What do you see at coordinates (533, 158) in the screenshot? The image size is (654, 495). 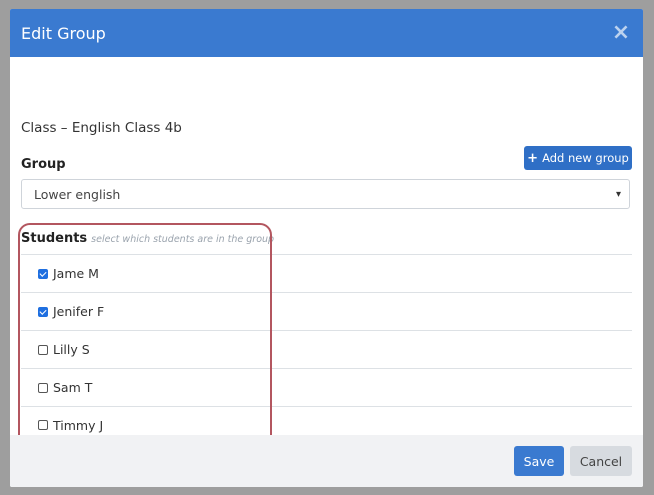 I see `plus-icon: +` at bounding box center [533, 158].